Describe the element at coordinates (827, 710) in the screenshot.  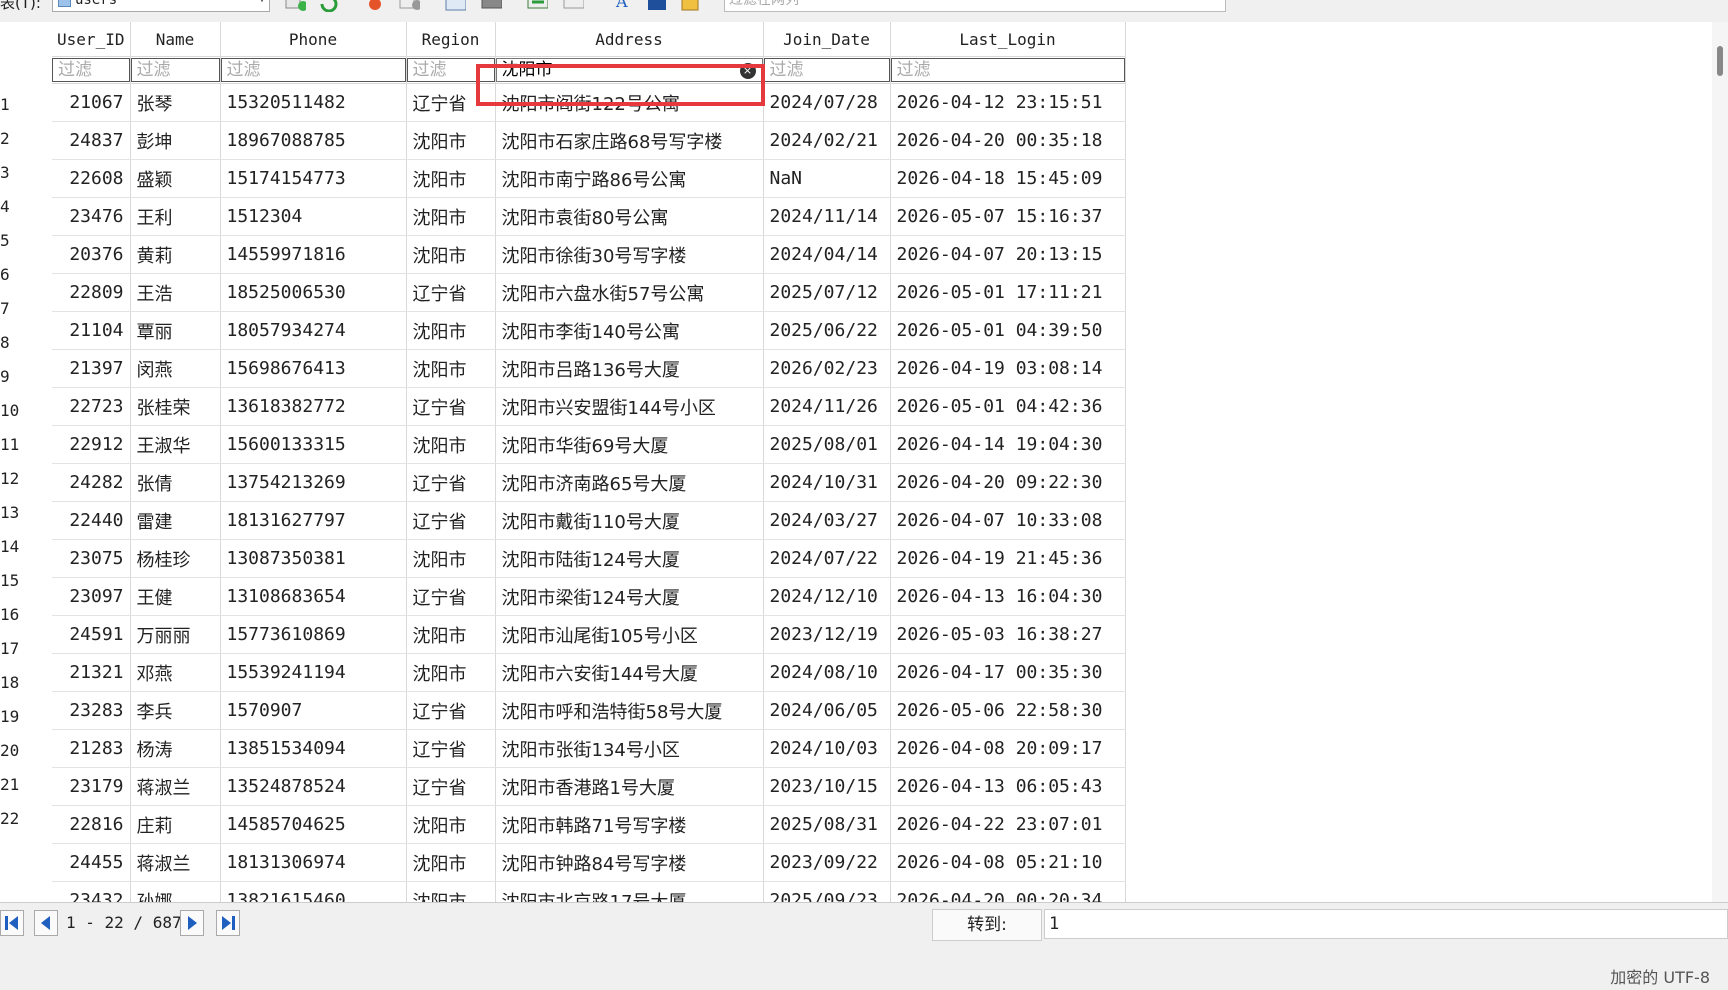
I see `cell-join: 2024/06/05` at that location.